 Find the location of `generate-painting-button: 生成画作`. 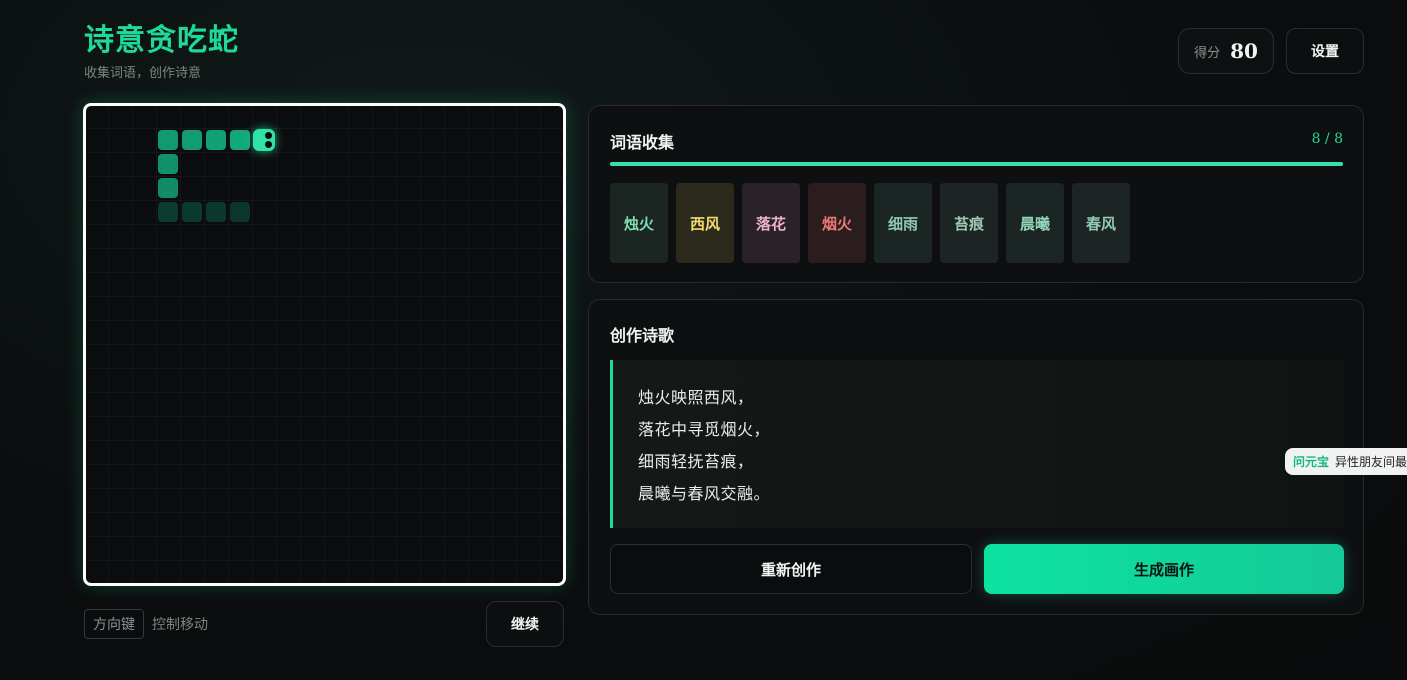

generate-painting-button: 生成画作 is located at coordinates (1164, 569).